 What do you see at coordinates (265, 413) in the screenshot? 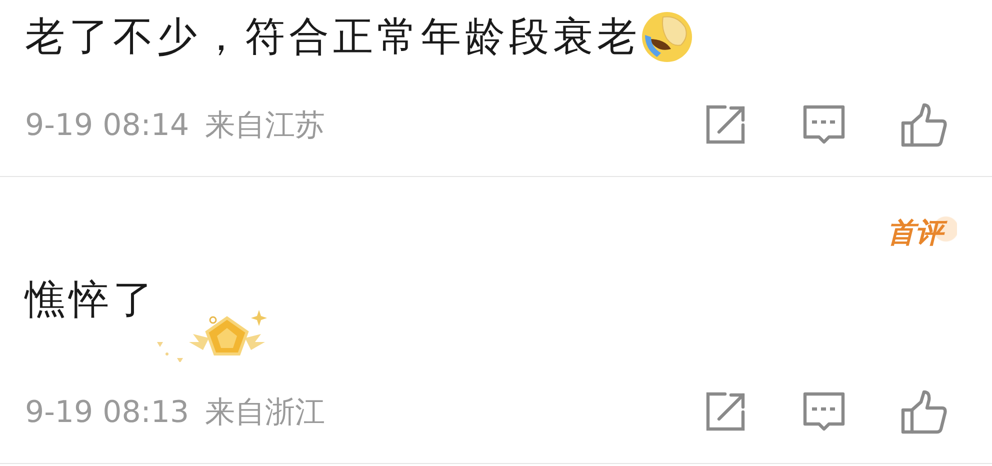
I see `comment-location: 来自浙江` at bounding box center [265, 413].